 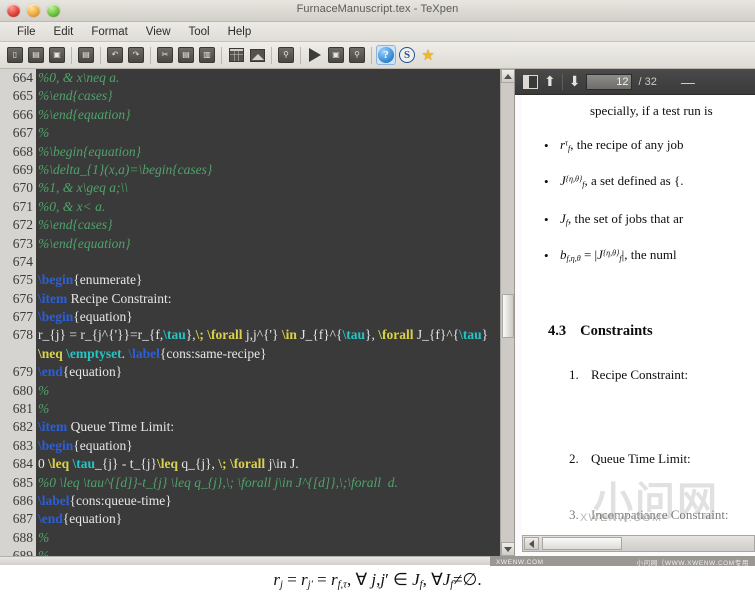 I want to click on code-line: \label{cons:queue-time}, so click(x=269, y=501).